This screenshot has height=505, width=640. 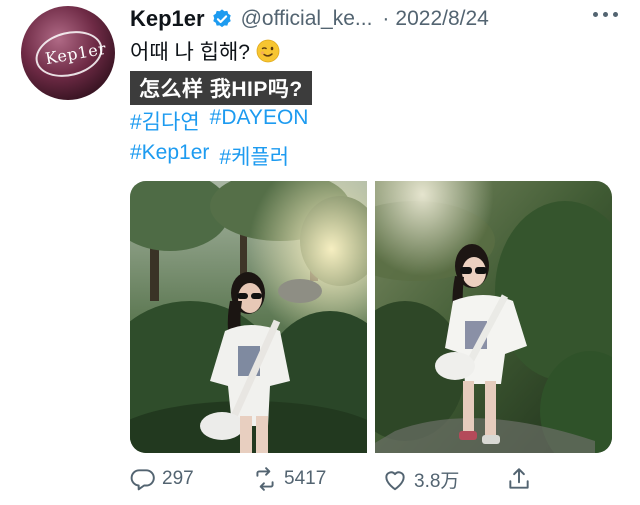 What do you see at coordinates (167, 19) in the screenshot?
I see `author-name: Kep1er` at bounding box center [167, 19].